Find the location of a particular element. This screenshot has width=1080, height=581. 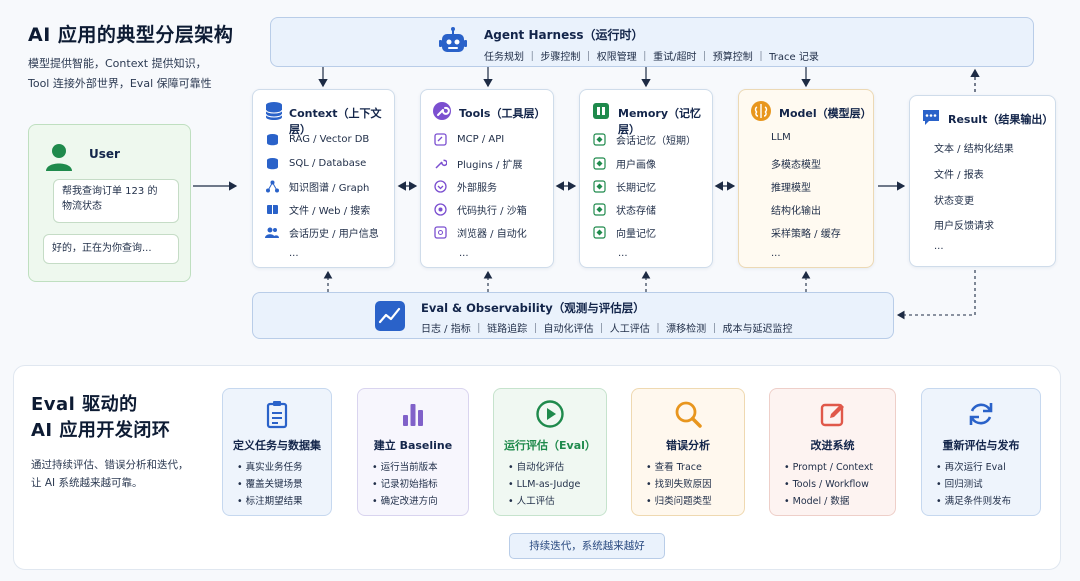

tools-item: Plugins / 扩展 is located at coordinates (478, 163).